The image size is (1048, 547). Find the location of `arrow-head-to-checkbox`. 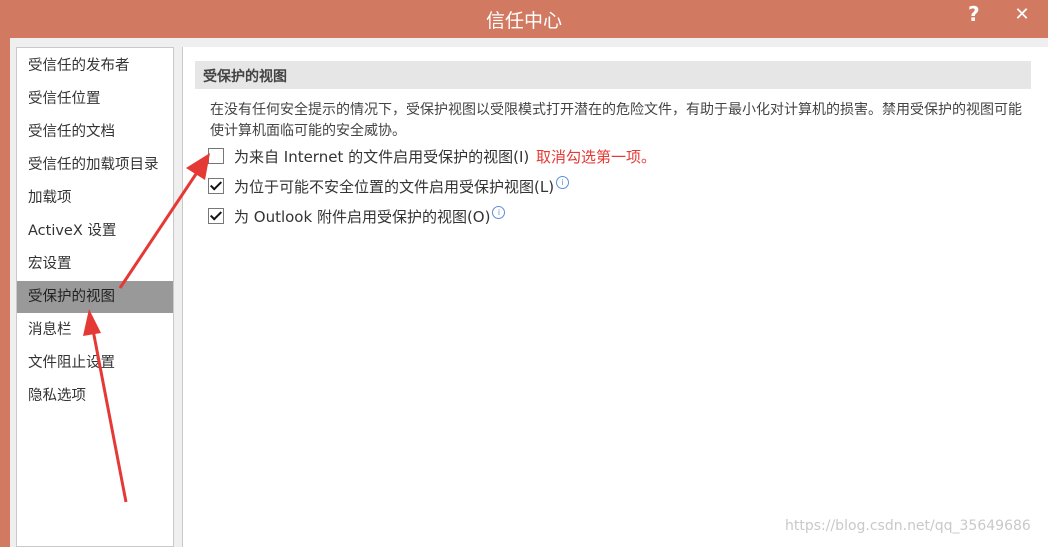

arrow-head-to-checkbox is located at coordinates (198, 166).